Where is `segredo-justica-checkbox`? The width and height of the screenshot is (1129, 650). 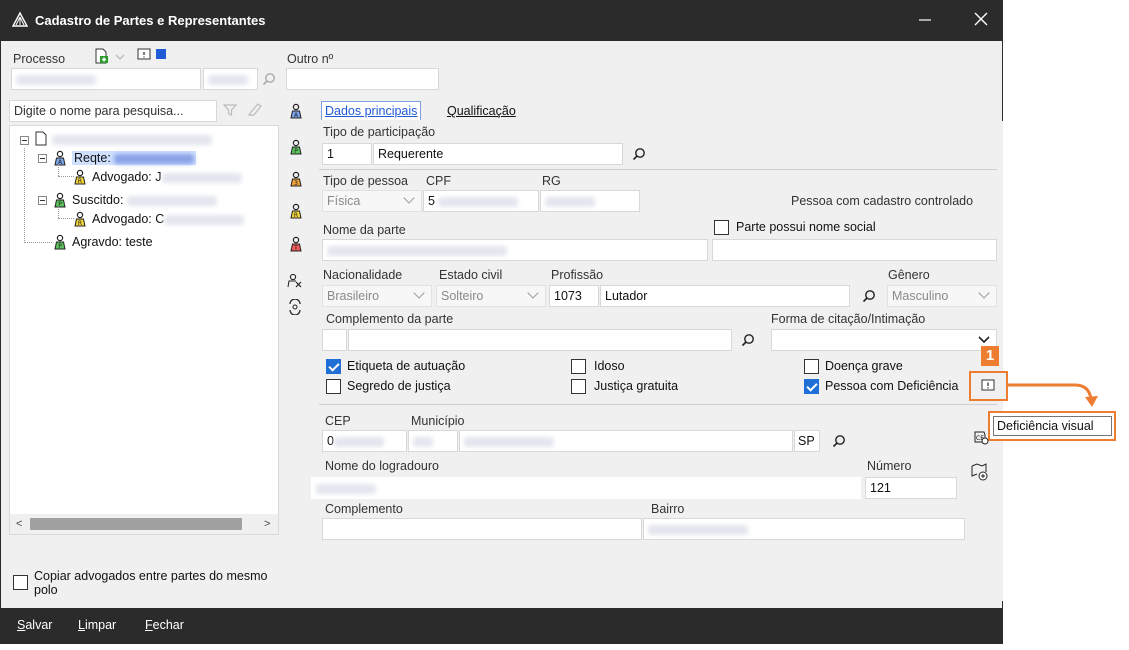 segredo-justica-checkbox is located at coordinates (333, 386).